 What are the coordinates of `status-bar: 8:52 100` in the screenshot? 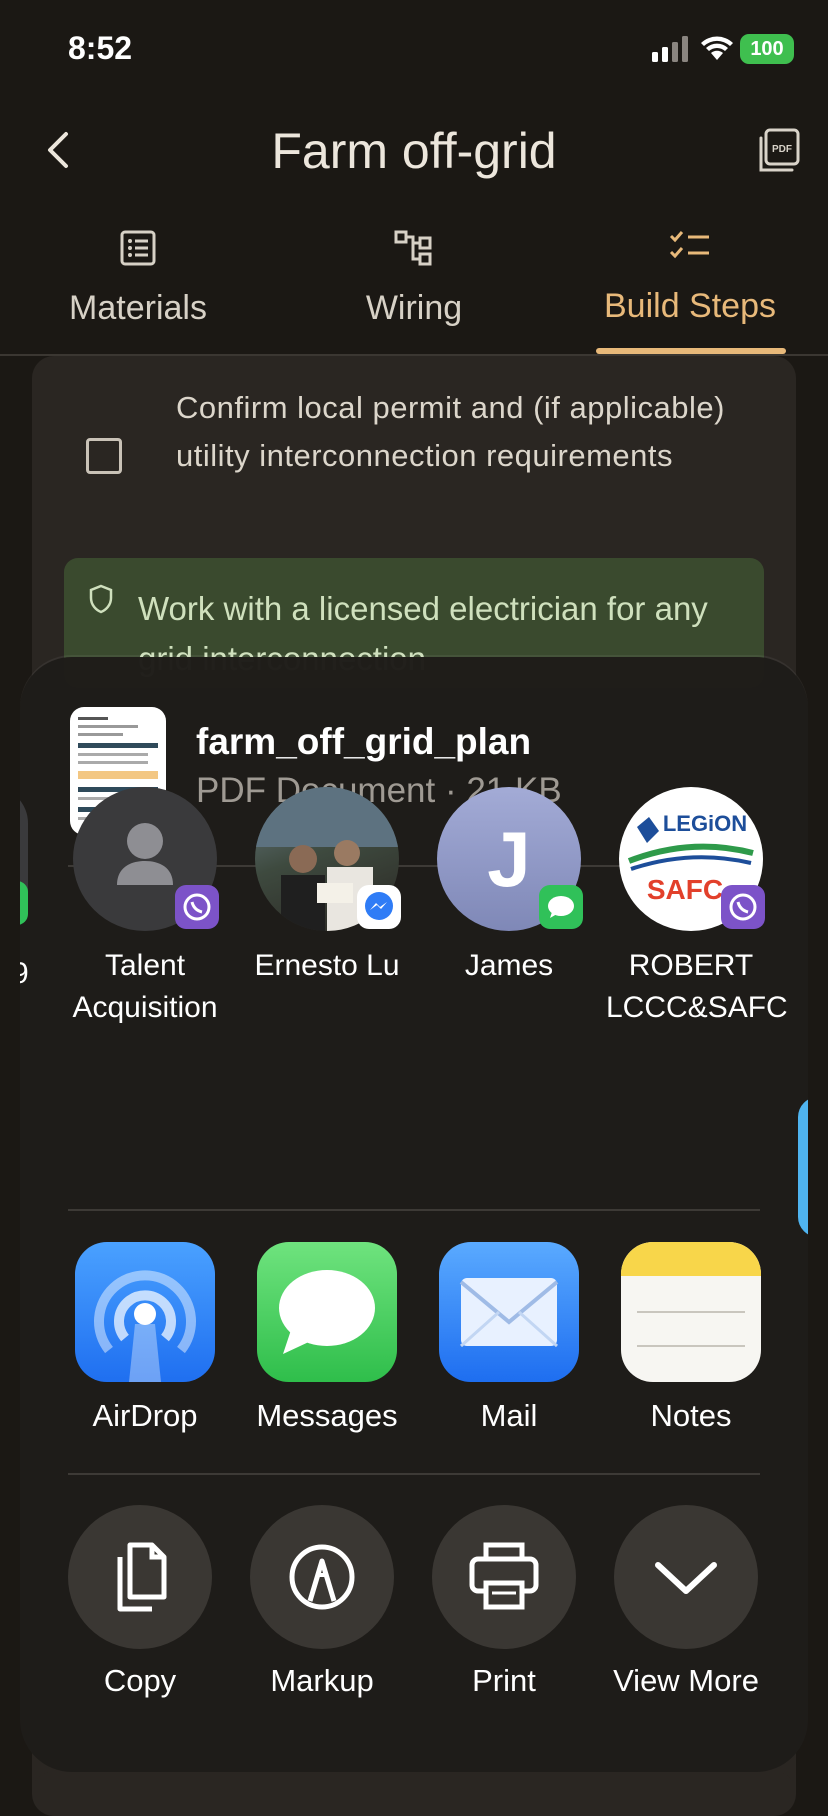 It's located at (414, 50).